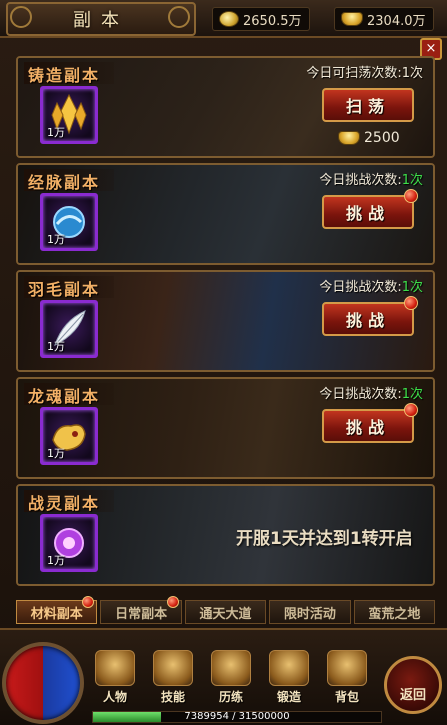  I want to click on ornament-left-icon, so click(21, 17).